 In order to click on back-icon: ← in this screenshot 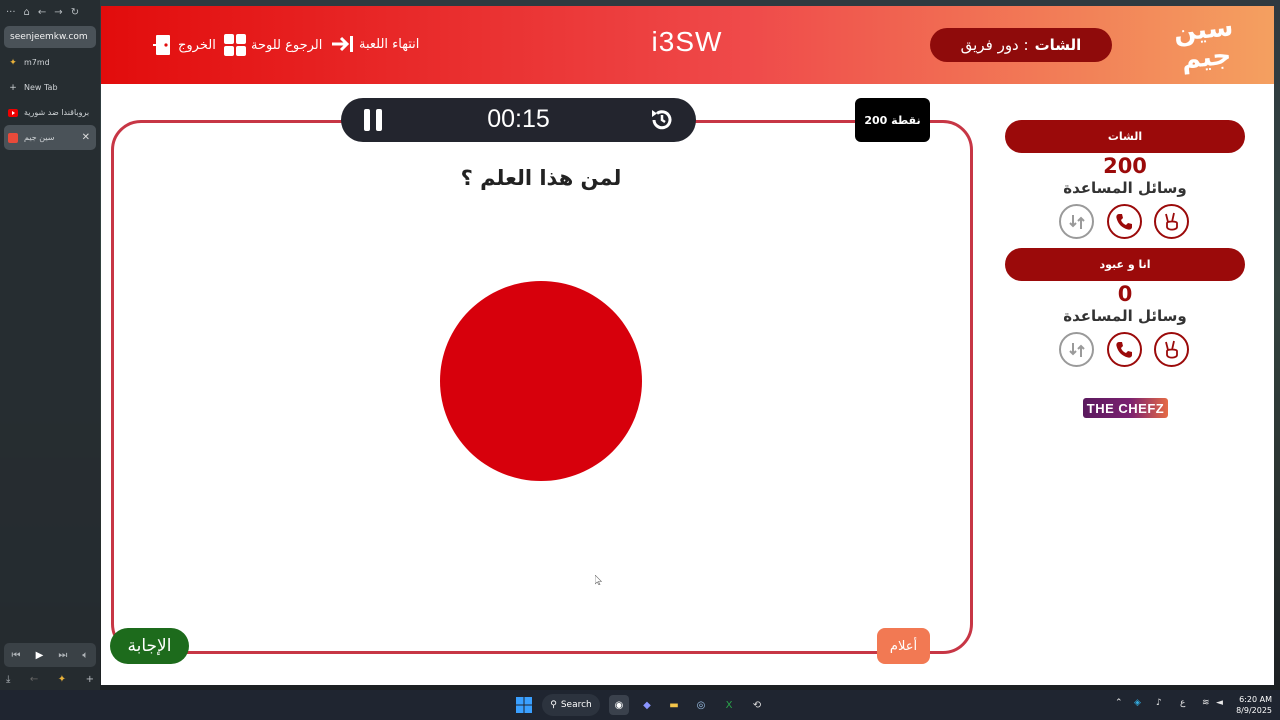, I will do `click(42, 12)`.